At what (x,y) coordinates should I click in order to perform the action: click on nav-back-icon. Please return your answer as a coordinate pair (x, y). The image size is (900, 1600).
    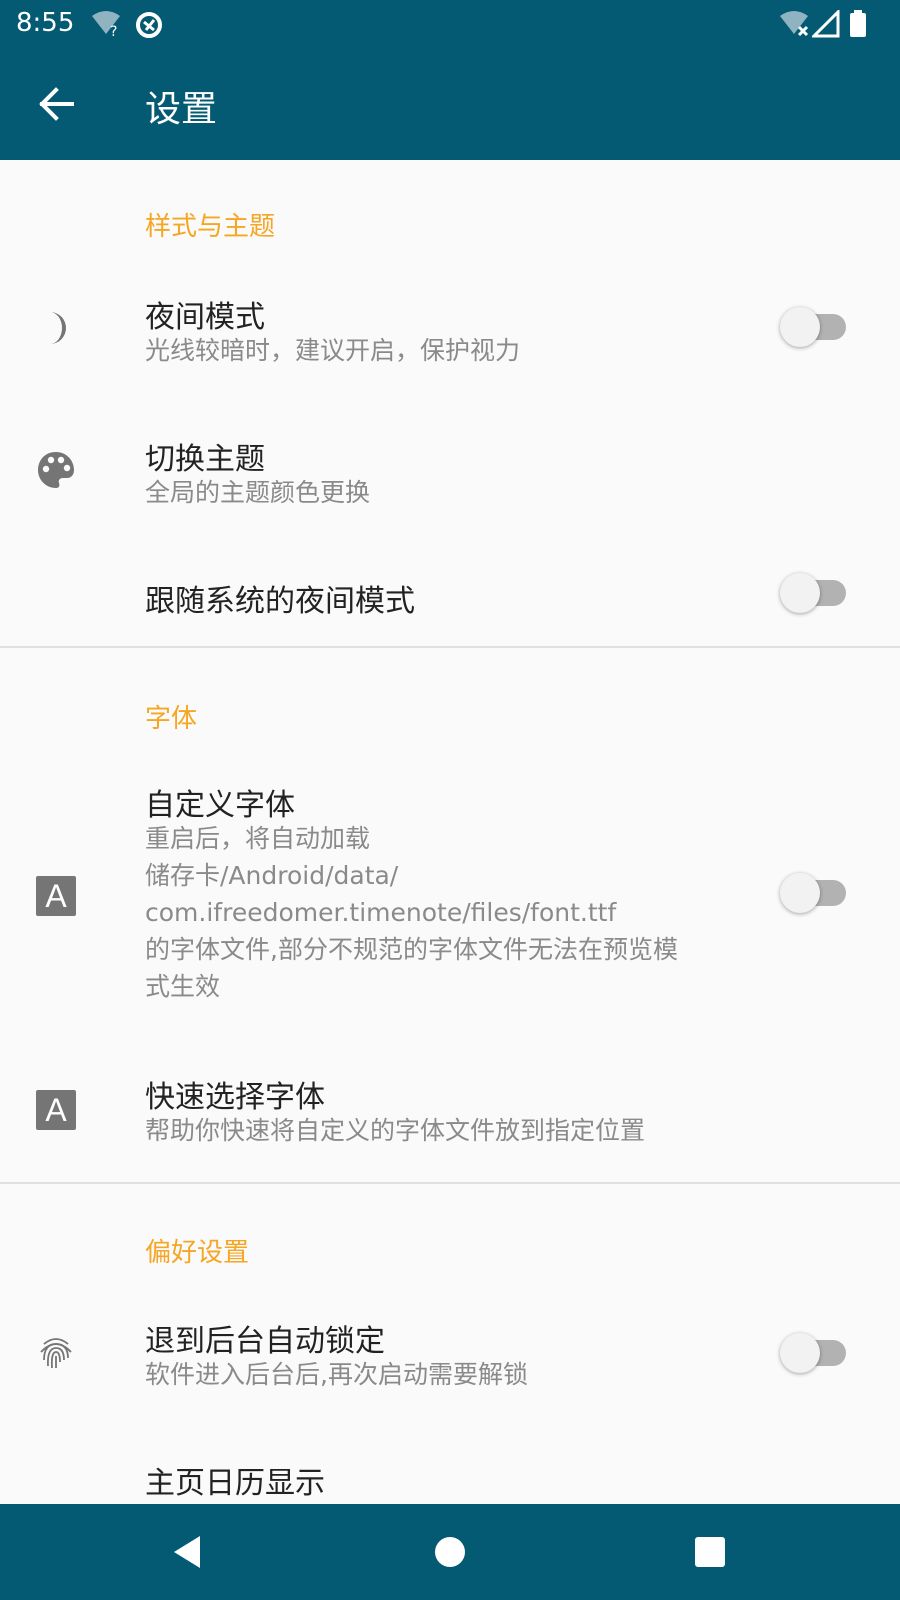
    Looking at the image, I should click on (188, 1552).